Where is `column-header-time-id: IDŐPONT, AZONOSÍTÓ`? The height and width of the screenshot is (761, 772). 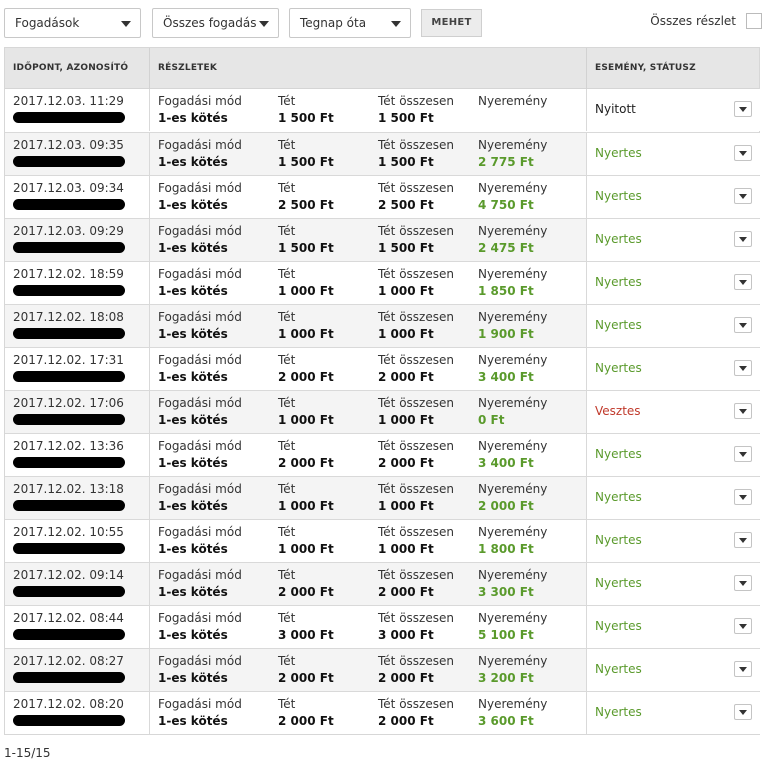
column-header-time-id: IDŐPONT, AZONOSÍTÓ is located at coordinates (71, 68).